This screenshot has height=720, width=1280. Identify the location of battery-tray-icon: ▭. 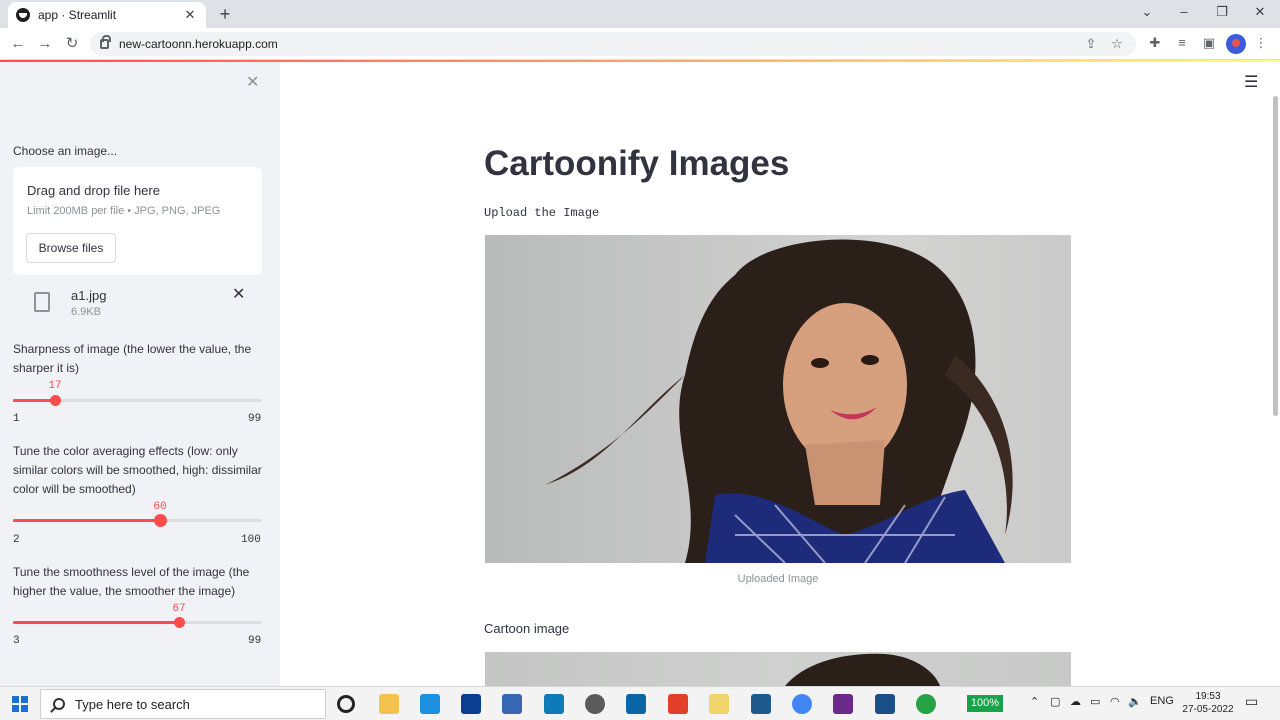
(1095, 701).